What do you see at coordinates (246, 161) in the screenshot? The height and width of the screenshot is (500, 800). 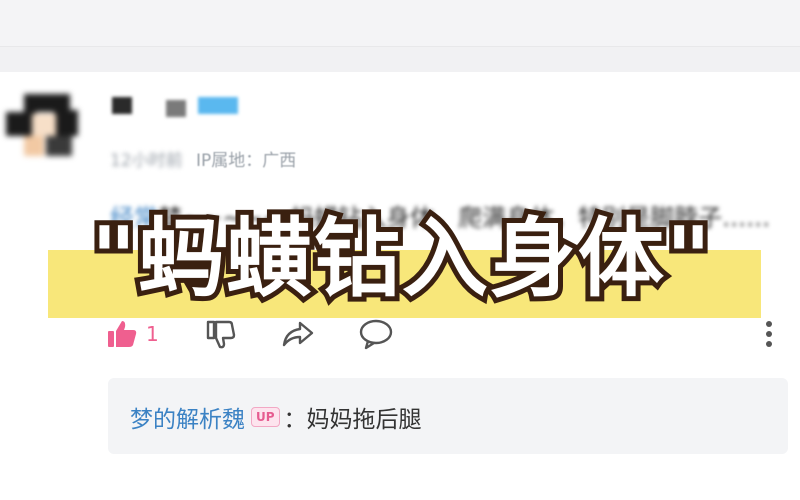 I see `ip-location: IP属地：广西` at bounding box center [246, 161].